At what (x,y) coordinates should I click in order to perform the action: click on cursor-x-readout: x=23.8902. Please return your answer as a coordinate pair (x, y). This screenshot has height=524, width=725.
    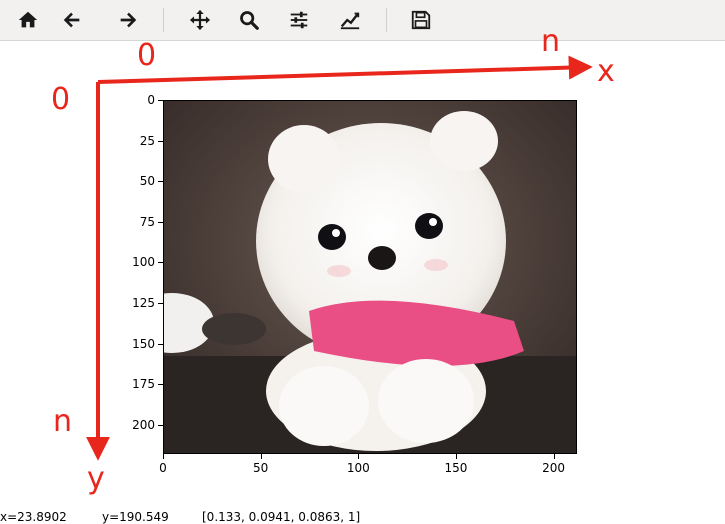
    Looking at the image, I should click on (33, 517).